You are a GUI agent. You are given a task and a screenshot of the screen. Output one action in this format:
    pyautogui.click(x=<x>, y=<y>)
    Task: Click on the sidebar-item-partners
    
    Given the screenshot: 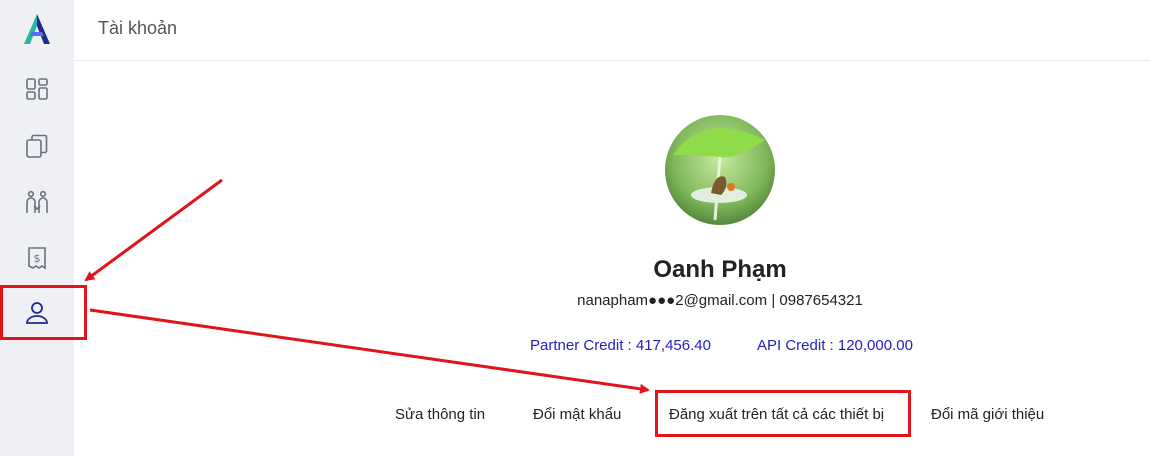 What is the action you would take?
    pyautogui.click(x=37, y=202)
    